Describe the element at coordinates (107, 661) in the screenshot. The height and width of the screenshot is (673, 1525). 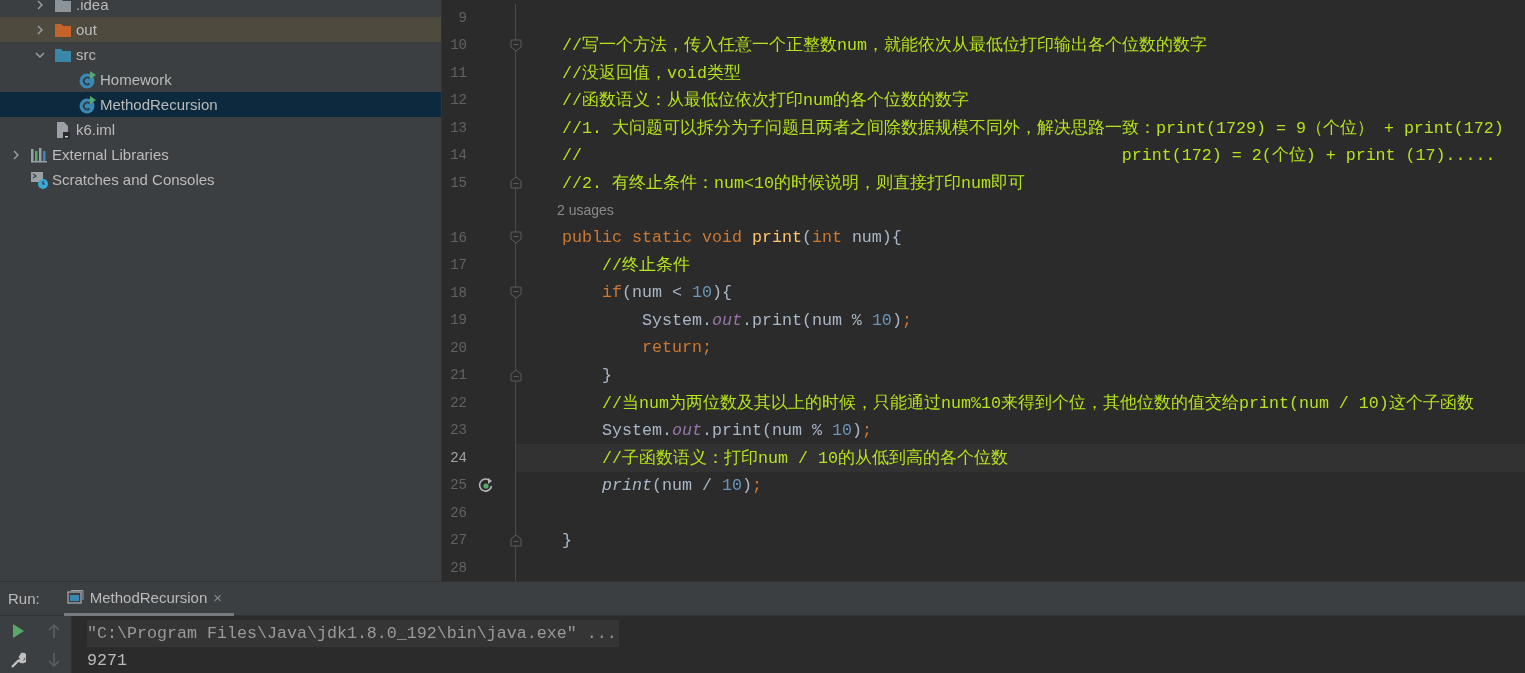
I see `console-output: 9271` at that location.